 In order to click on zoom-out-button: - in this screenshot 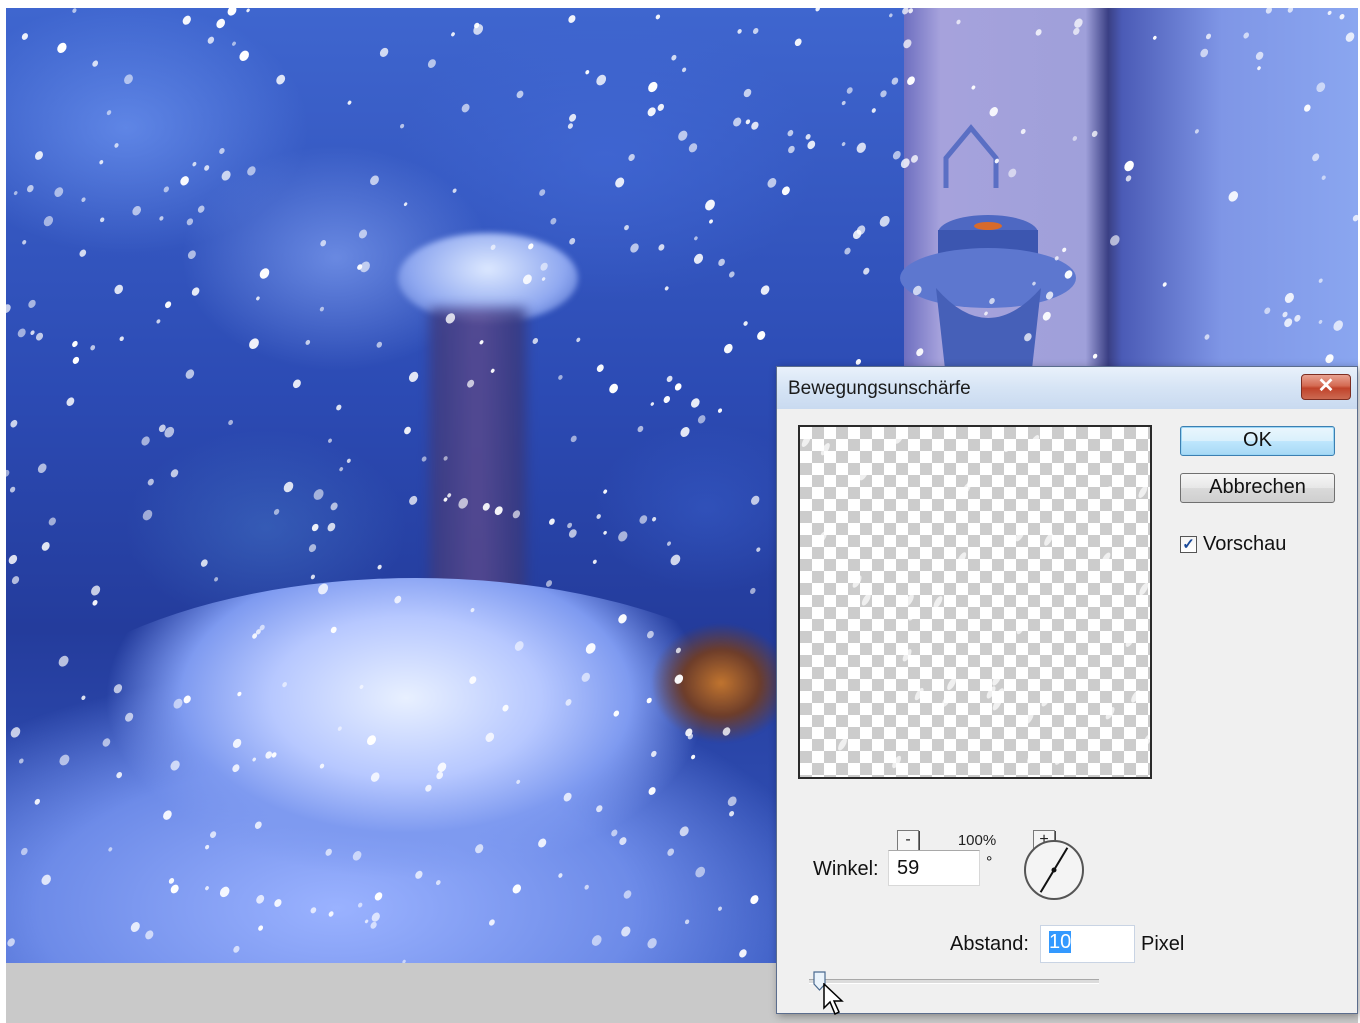, I will do `click(908, 841)`.